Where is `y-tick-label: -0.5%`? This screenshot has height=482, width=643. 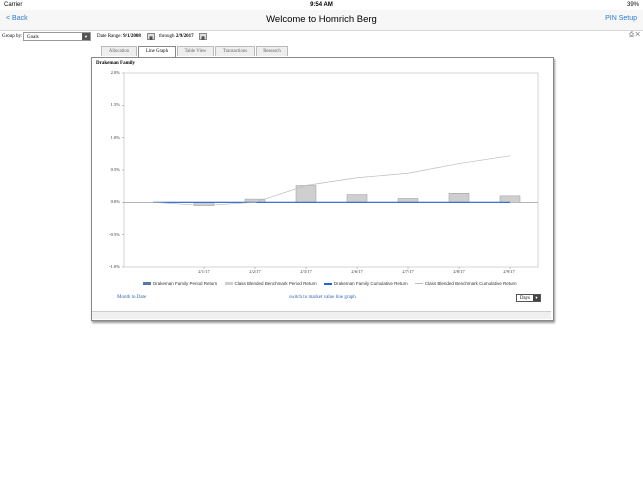
y-tick-label: -0.5% is located at coordinates (114, 234).